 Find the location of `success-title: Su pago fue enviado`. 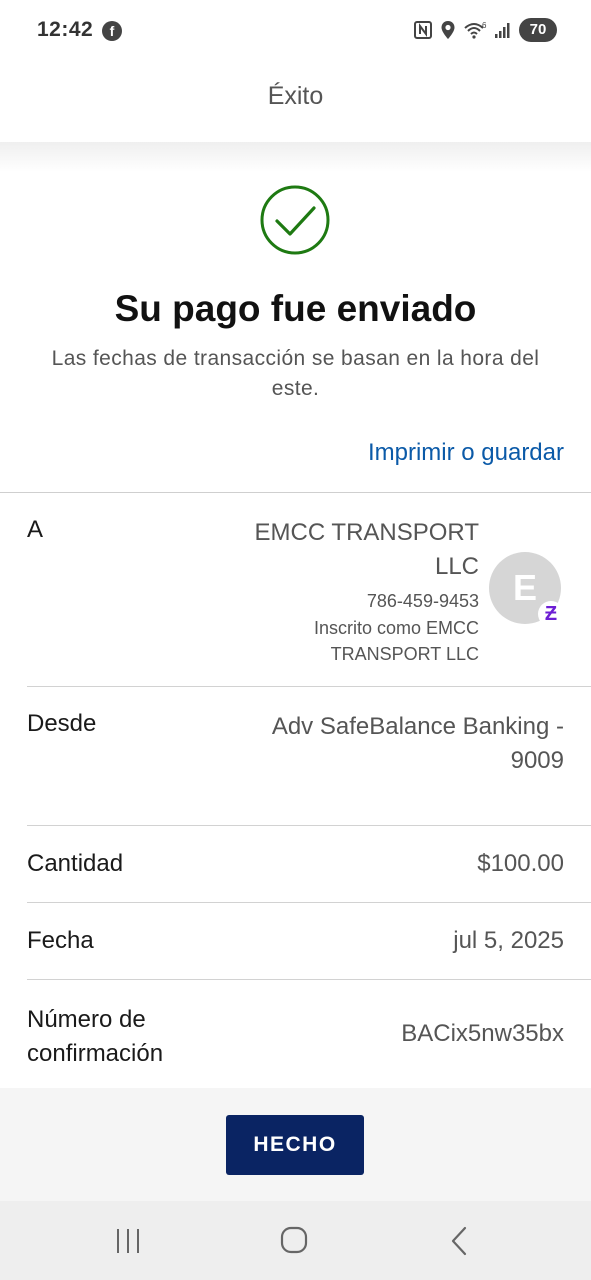

success-title: Su pago fue enviado is located at coordinates (295, 308).